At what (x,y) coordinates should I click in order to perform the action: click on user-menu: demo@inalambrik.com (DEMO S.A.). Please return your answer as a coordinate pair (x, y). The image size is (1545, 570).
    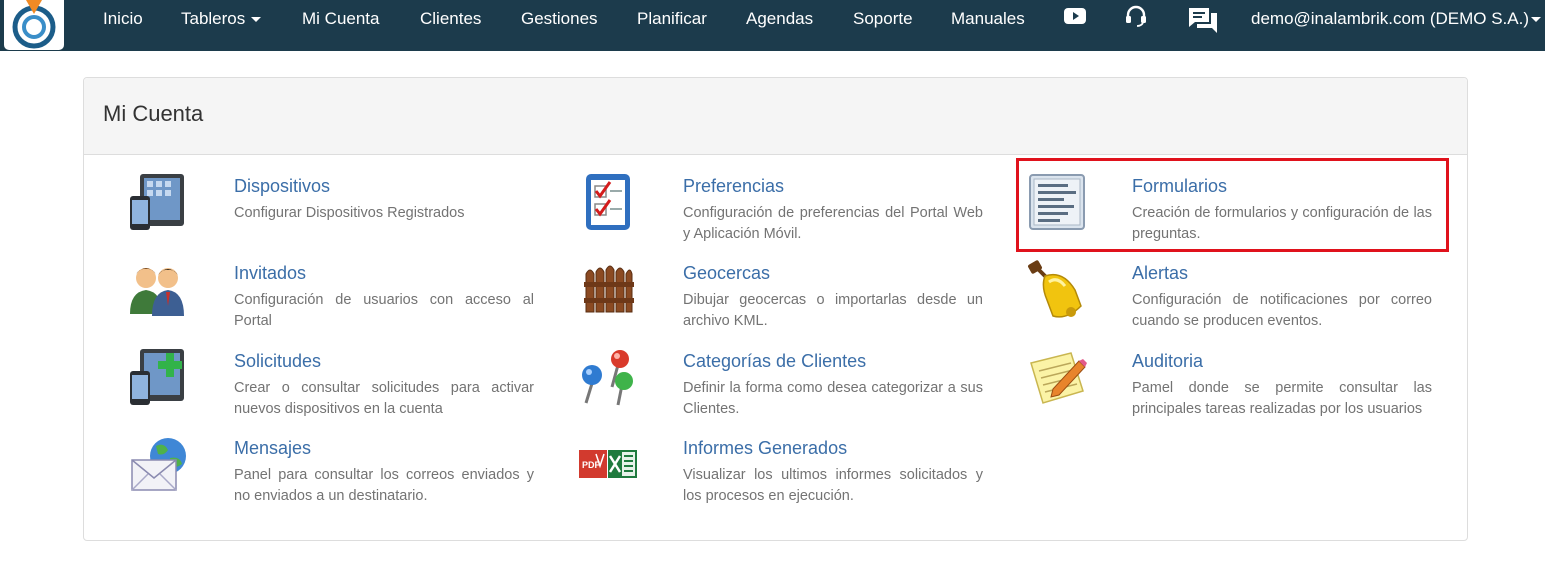
    Looking at the image, I should click on (1396, 19).